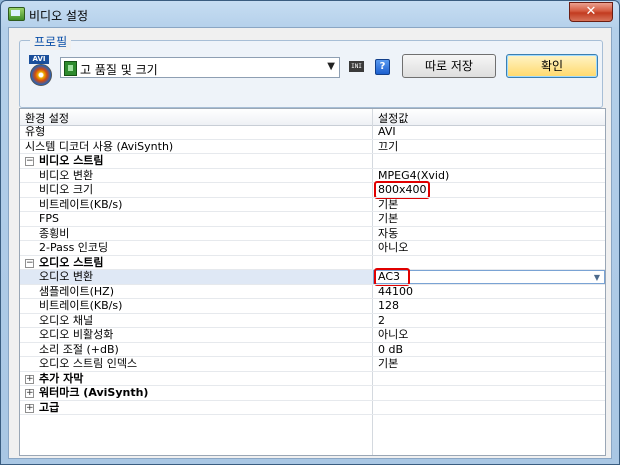  What do you see at coordinates (312, 248) in the screenshot?
I see `grid-row: 2-Pass 인코딩 아니오` at bounding box center [312, 248].